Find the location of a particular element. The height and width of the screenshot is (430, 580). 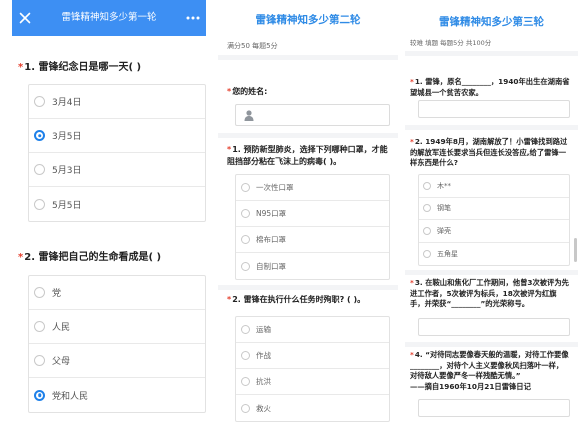

more-icon is located at coordinates (193, 18).